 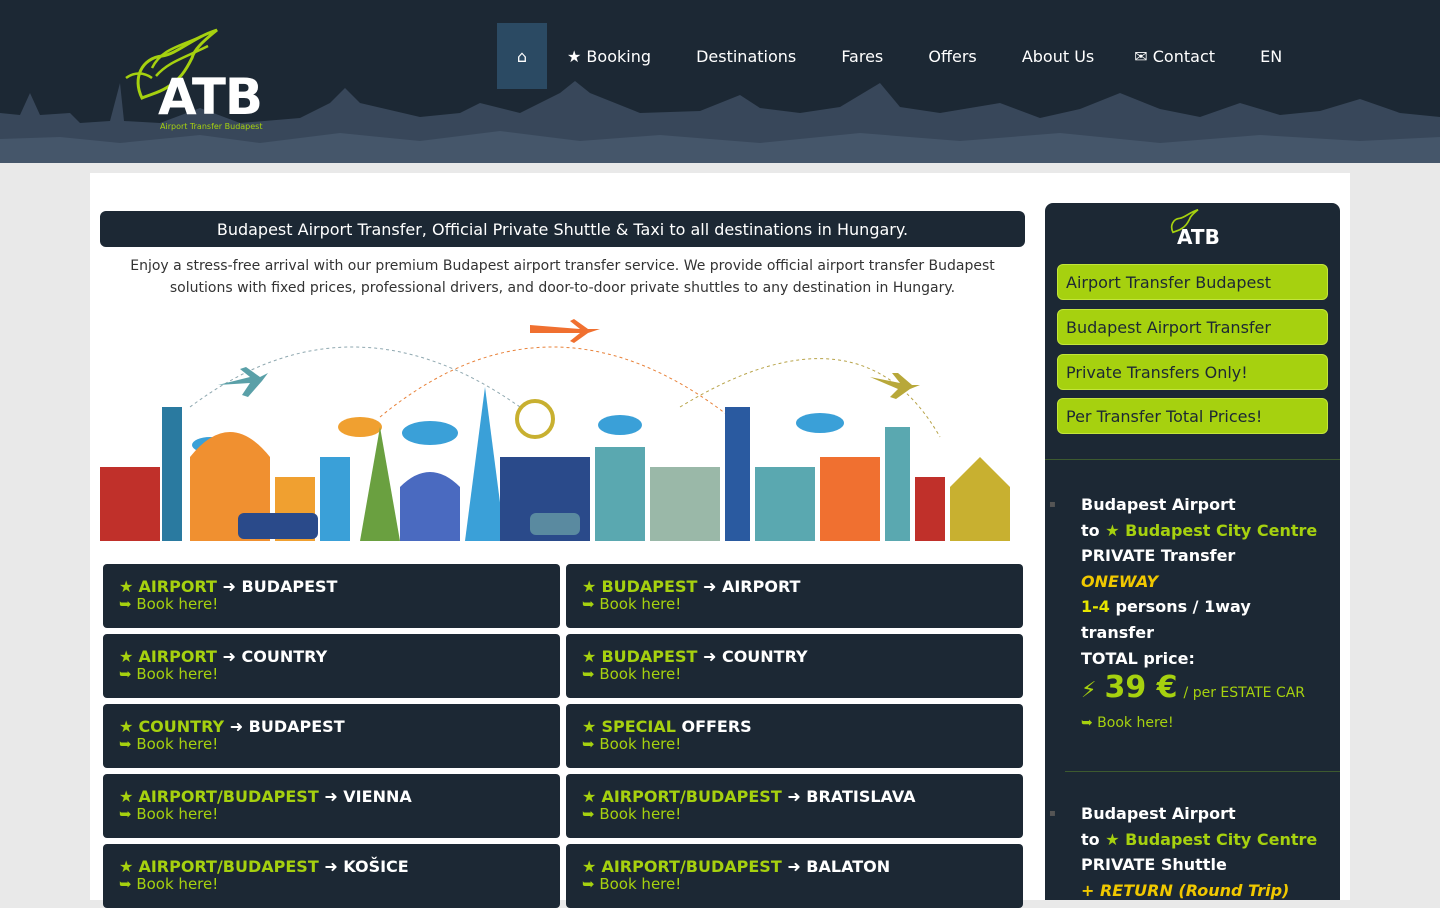 I want to click on nav-item-booking: ★ Booking, so click(x=609, y=56).